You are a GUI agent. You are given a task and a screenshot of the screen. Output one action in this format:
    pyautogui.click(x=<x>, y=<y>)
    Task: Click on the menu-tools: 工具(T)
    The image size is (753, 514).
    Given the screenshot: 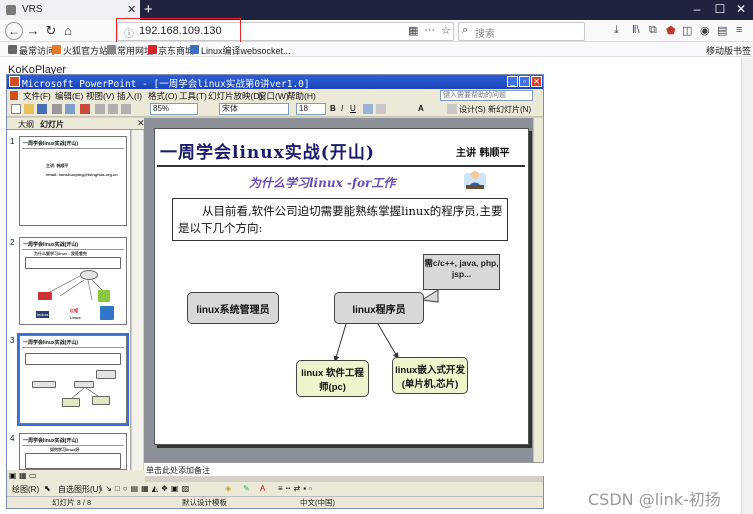 What is the action you would take?
    pyautogui.click(x=193, y=96)
    